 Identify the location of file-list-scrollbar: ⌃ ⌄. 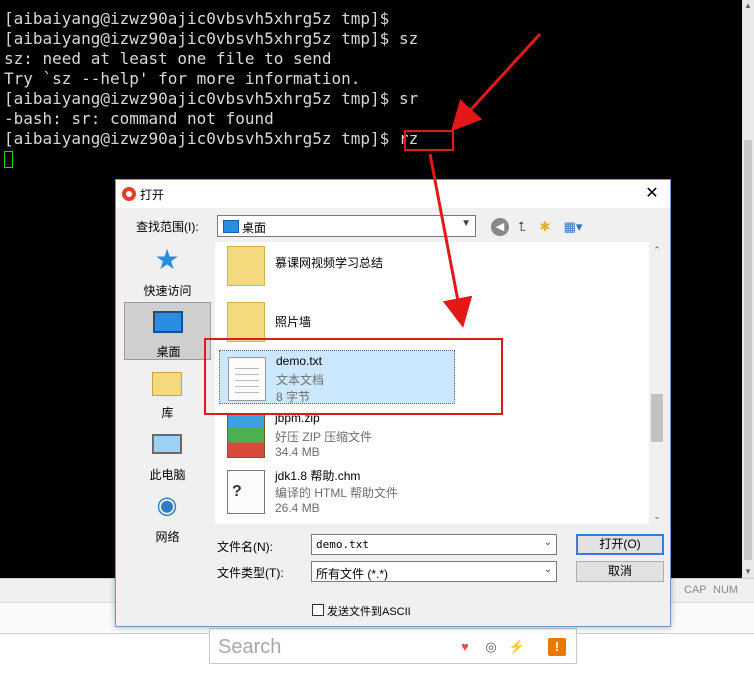
(657, 383).